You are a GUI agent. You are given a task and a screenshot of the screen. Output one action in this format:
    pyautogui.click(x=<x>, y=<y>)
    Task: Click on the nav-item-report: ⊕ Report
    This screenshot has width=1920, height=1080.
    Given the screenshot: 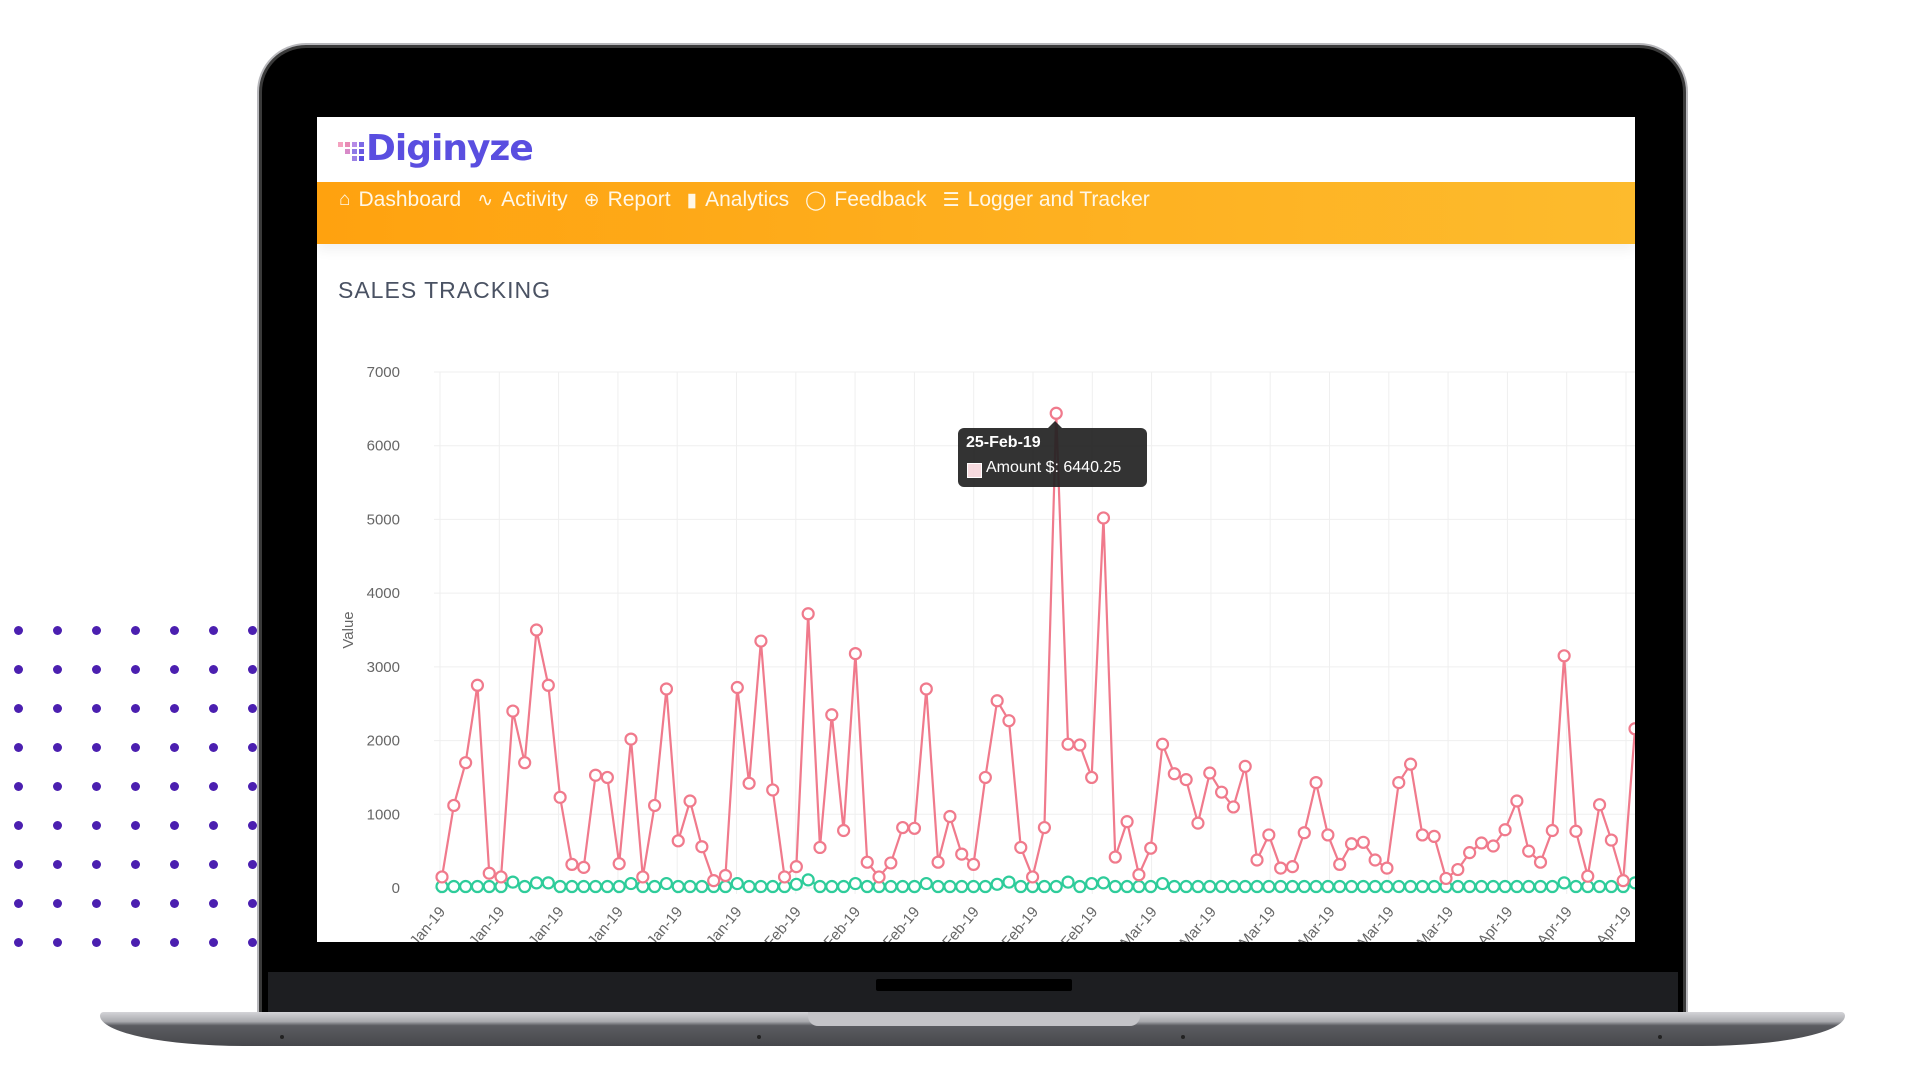 What is the action you would take?
    pyautogui.click(x=627, y=200)
    